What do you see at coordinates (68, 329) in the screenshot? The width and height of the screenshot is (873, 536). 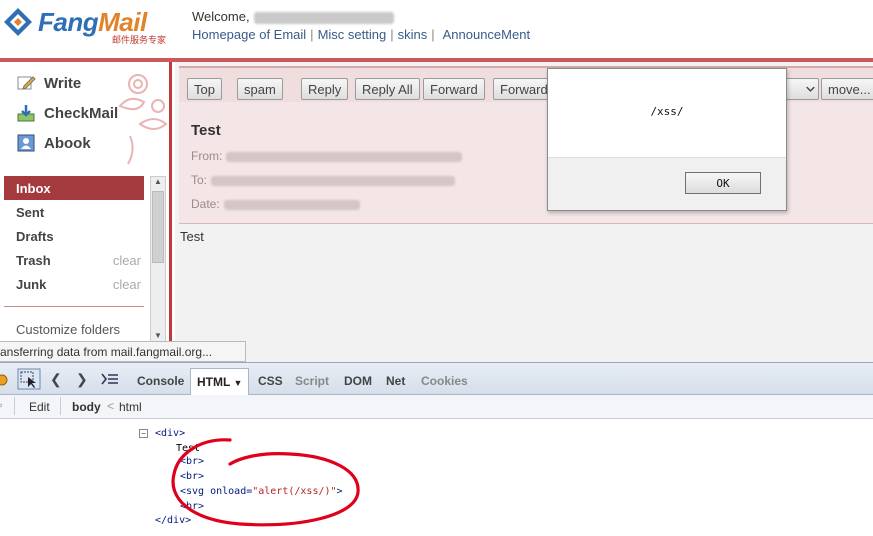 I see `customize-folders-link: Customize folders` at bounding box center [68, 329].